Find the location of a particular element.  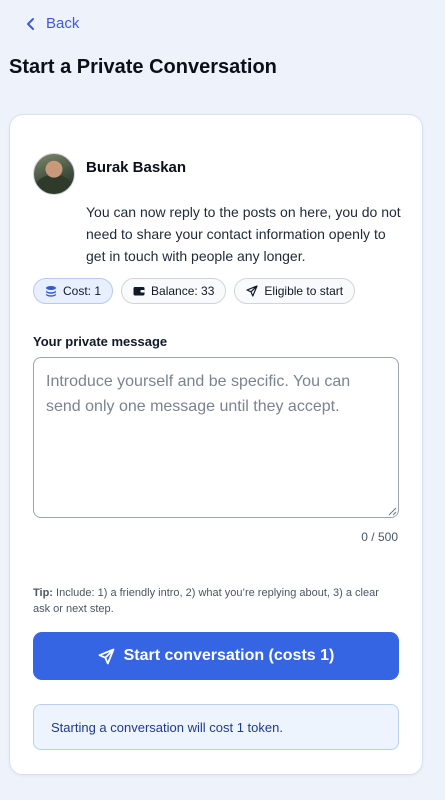

tip-prefix: Tip: is located at coordinates (43, 593).